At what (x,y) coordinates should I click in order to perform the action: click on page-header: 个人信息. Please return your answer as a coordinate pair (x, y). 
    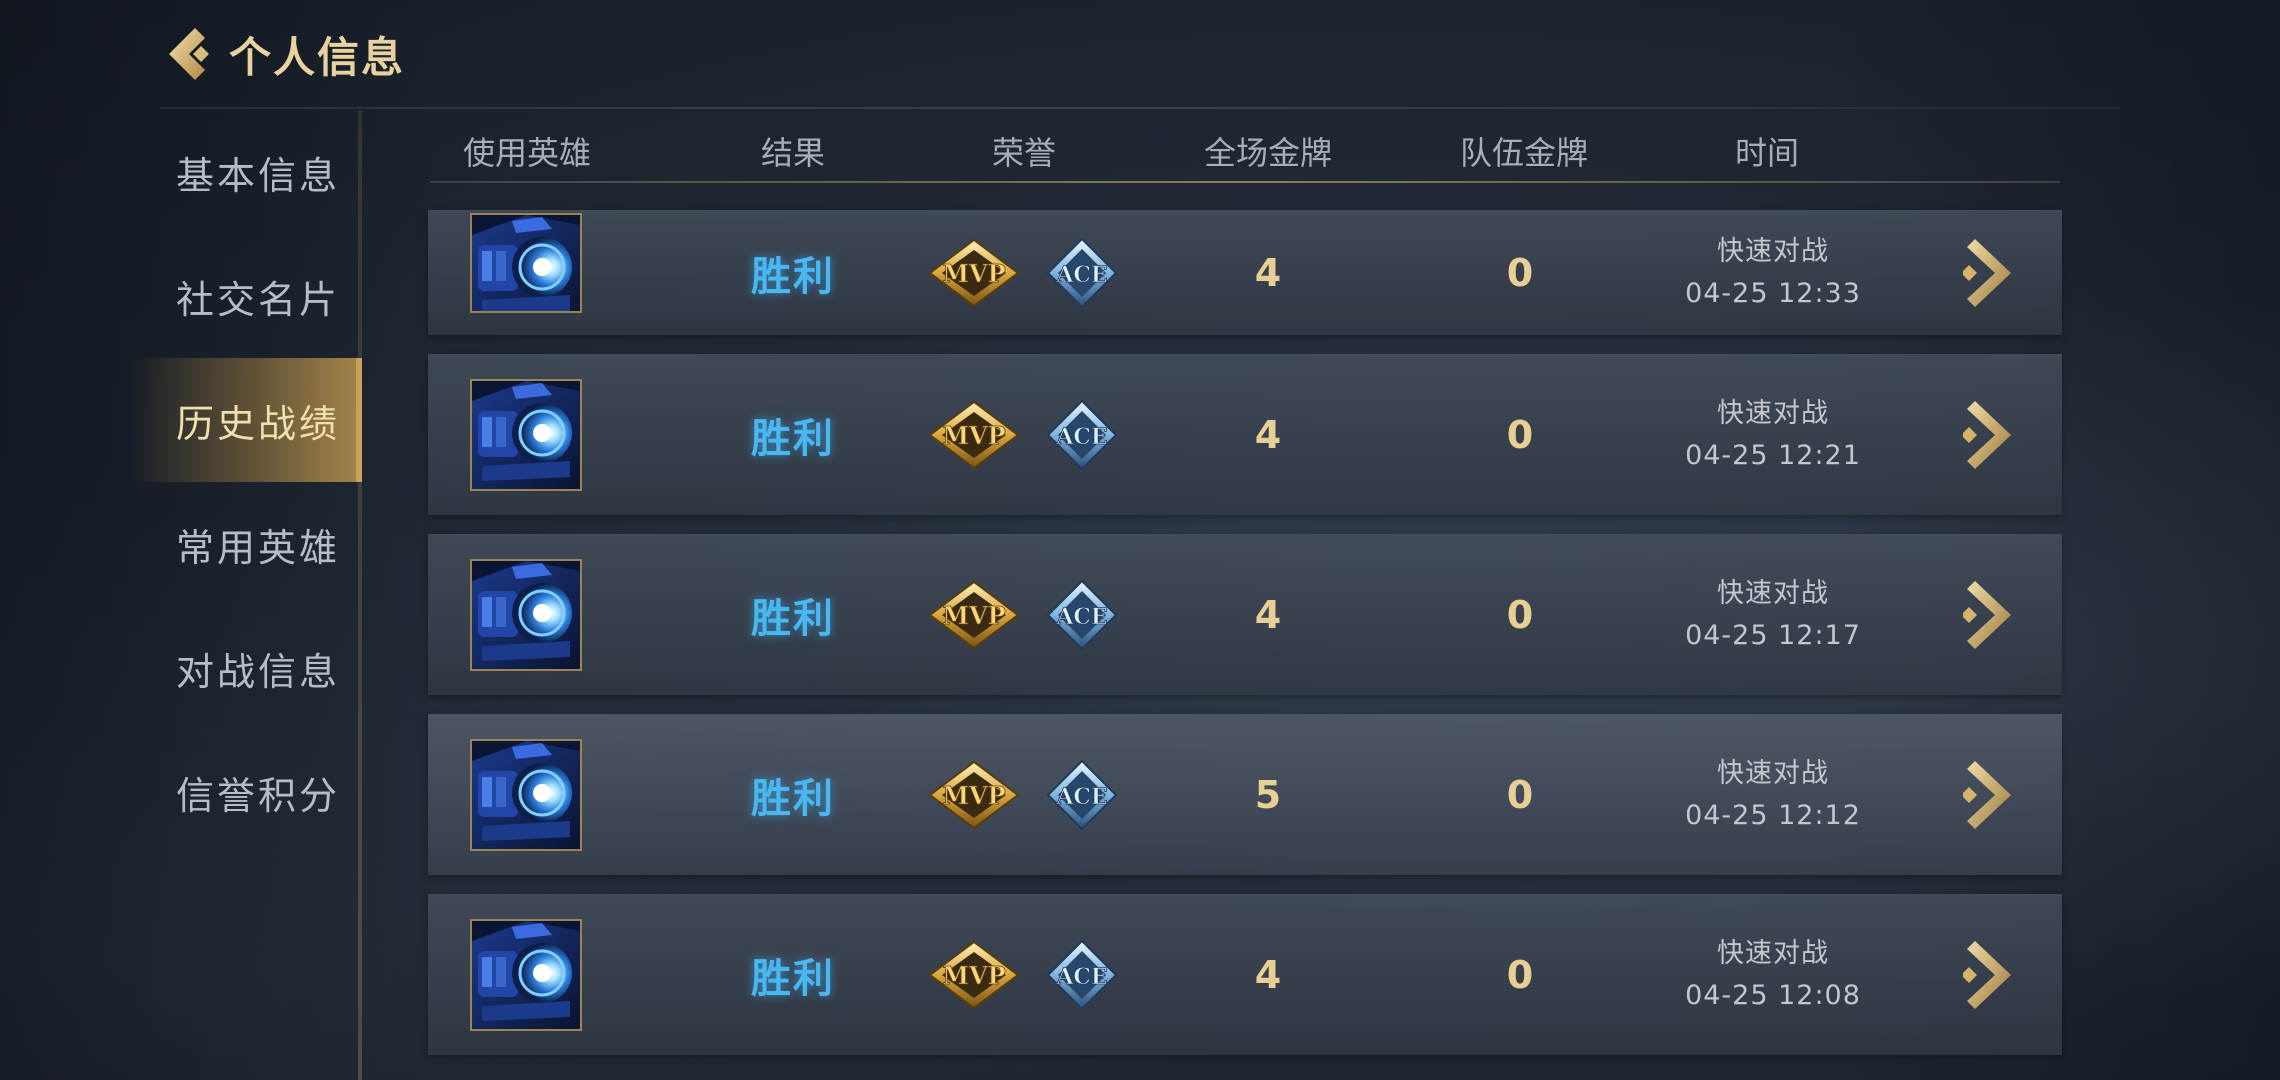
    Looking at the image, I should click on (285, 54).